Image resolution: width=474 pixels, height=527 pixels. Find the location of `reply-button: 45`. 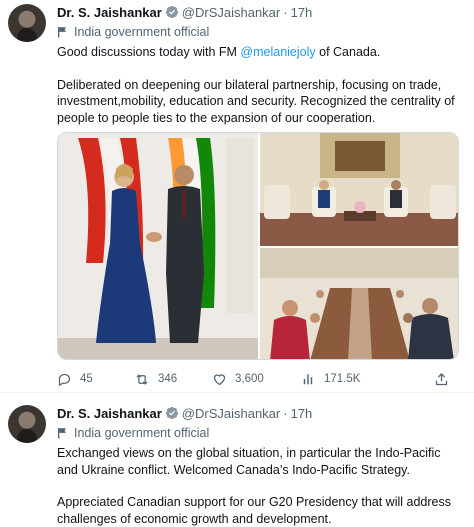

reply-button: 45 is located at coordinates (95, 379).